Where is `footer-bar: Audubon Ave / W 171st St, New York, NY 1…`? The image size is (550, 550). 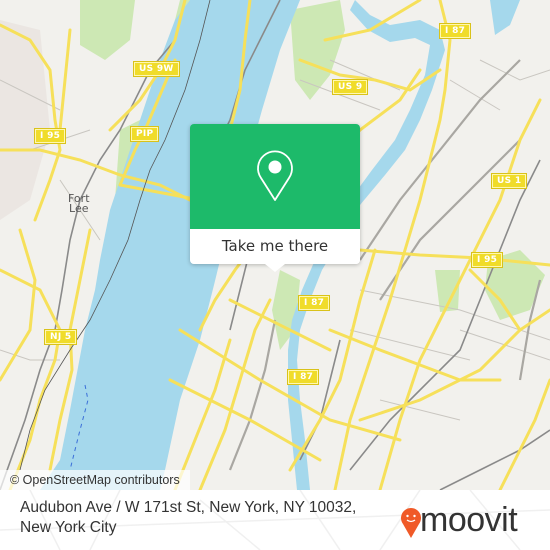
footer-bar: Audubon Ave / W 171st St, New York, NY 1… is located at coordinates (275, 520).